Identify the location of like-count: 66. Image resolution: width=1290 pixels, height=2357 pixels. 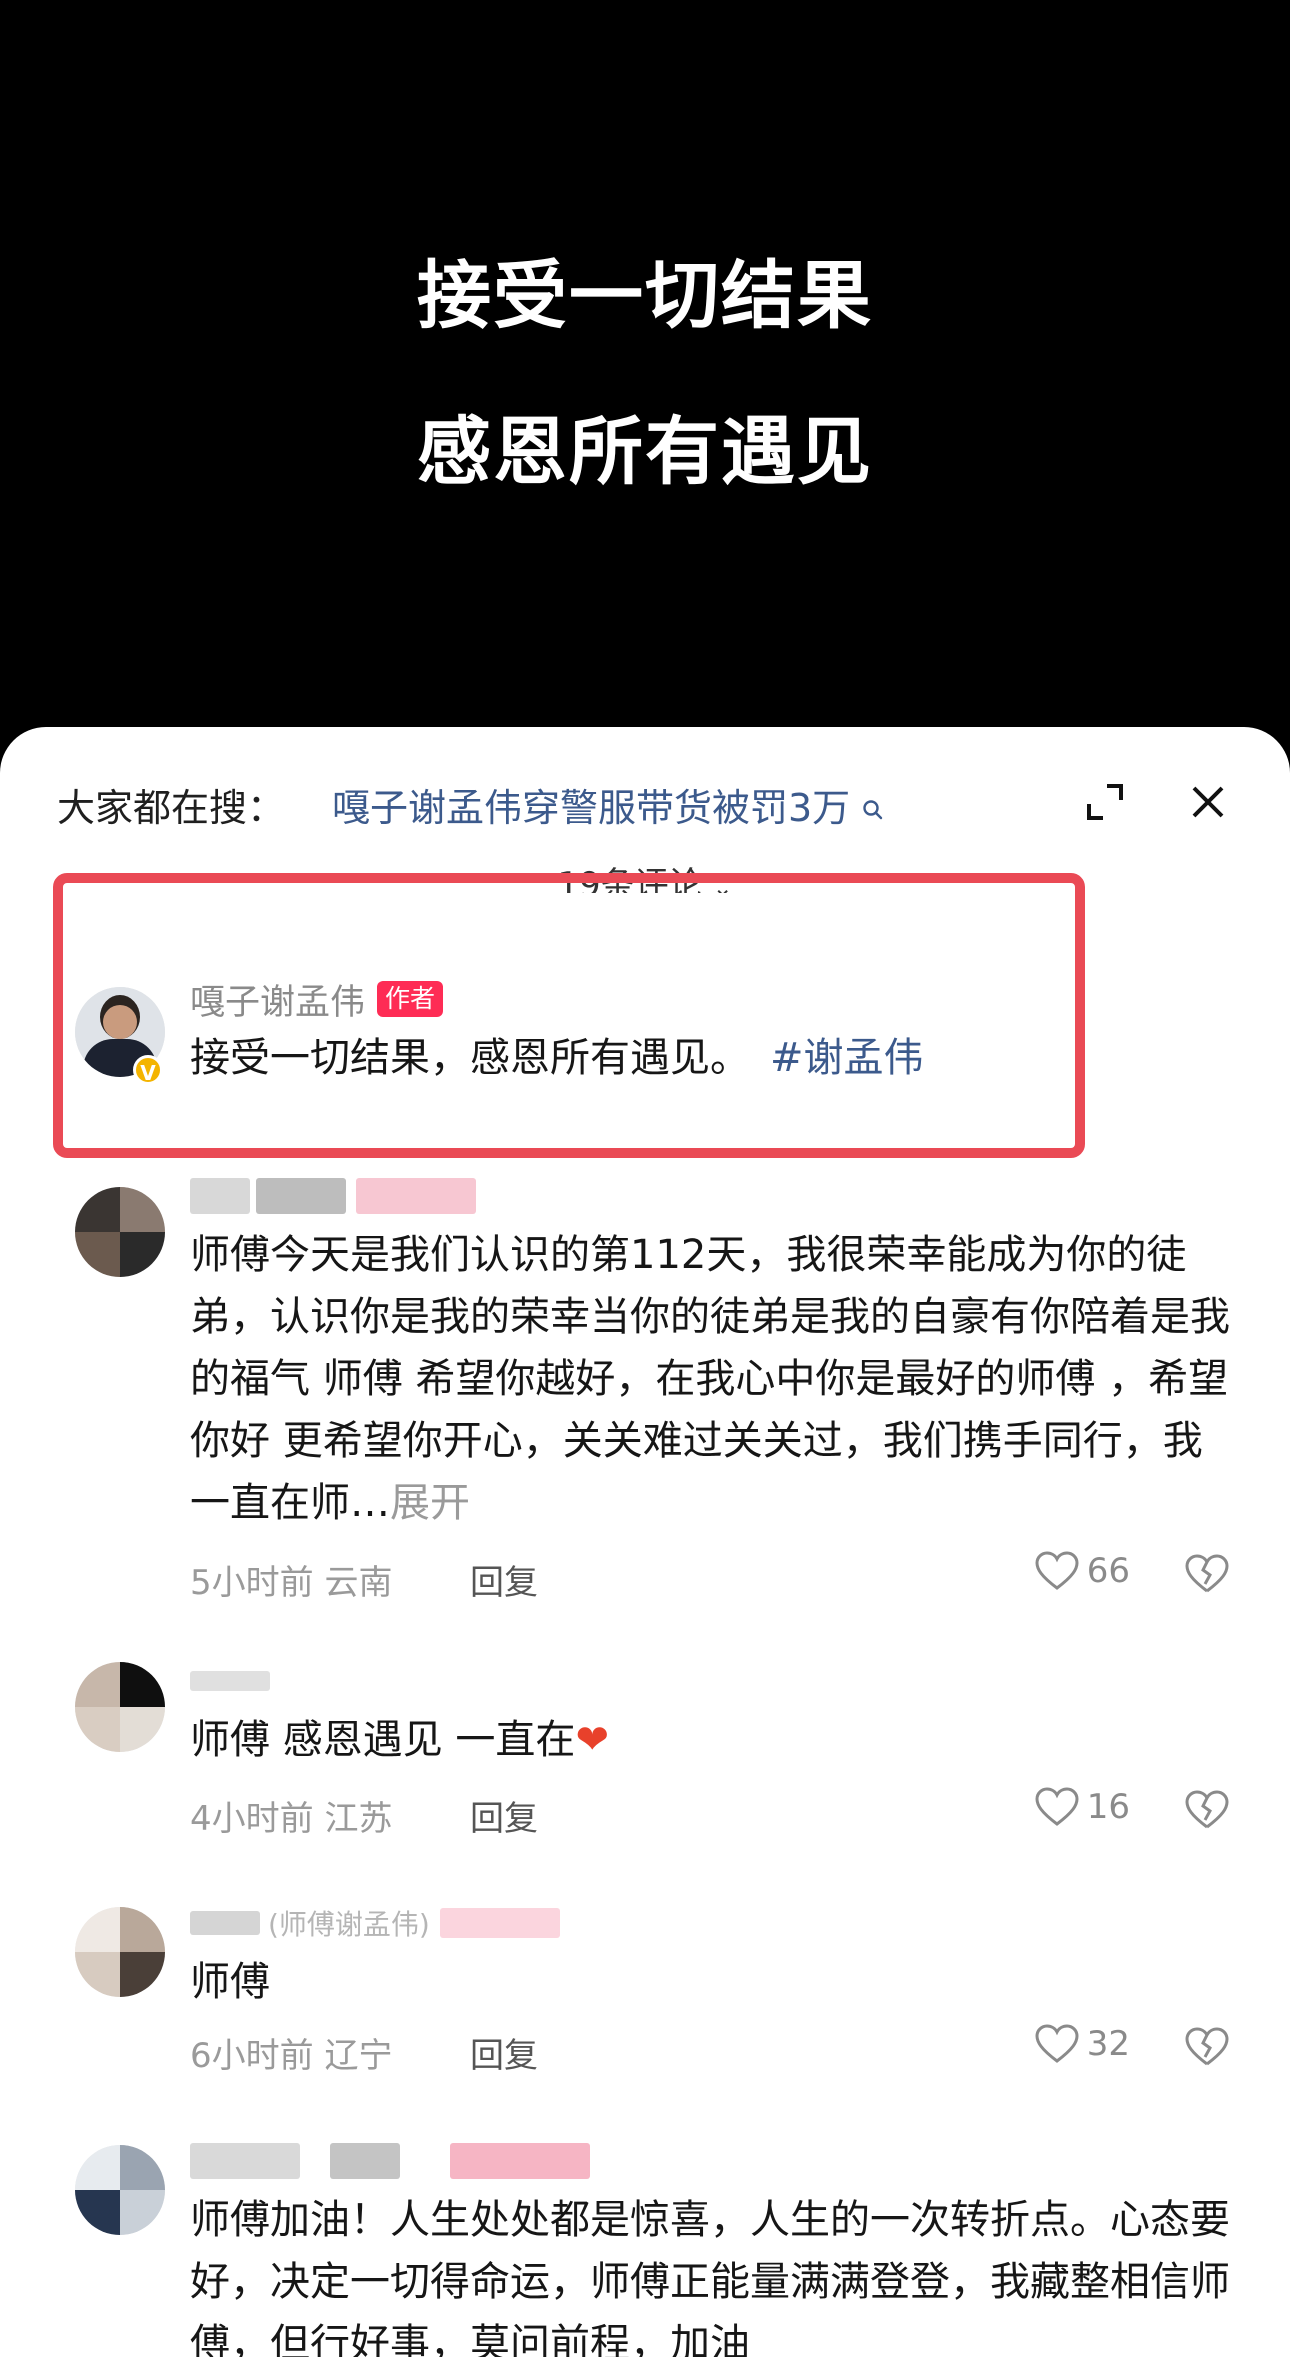
(1108, 1571).